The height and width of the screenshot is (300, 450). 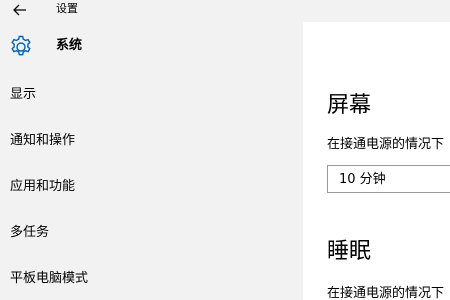 What do you see at coordinates (225, 11) in the screenshot?
I see `title-bar: 设置` at bounding box center [225, 11].